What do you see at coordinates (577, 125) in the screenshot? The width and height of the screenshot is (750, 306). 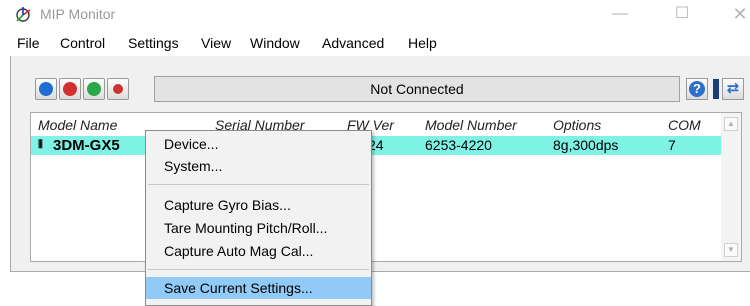 I see `column-options: Options` at bounding box center [577, 125].